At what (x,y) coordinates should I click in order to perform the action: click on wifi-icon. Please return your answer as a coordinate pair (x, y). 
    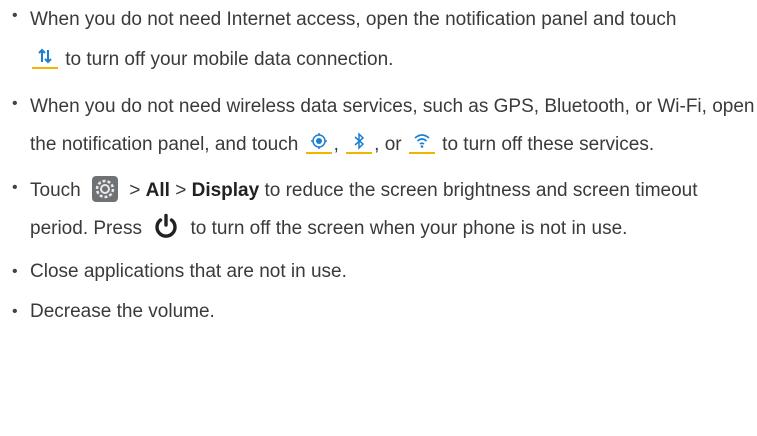
    Looking at the image, I should click on (421, 142).